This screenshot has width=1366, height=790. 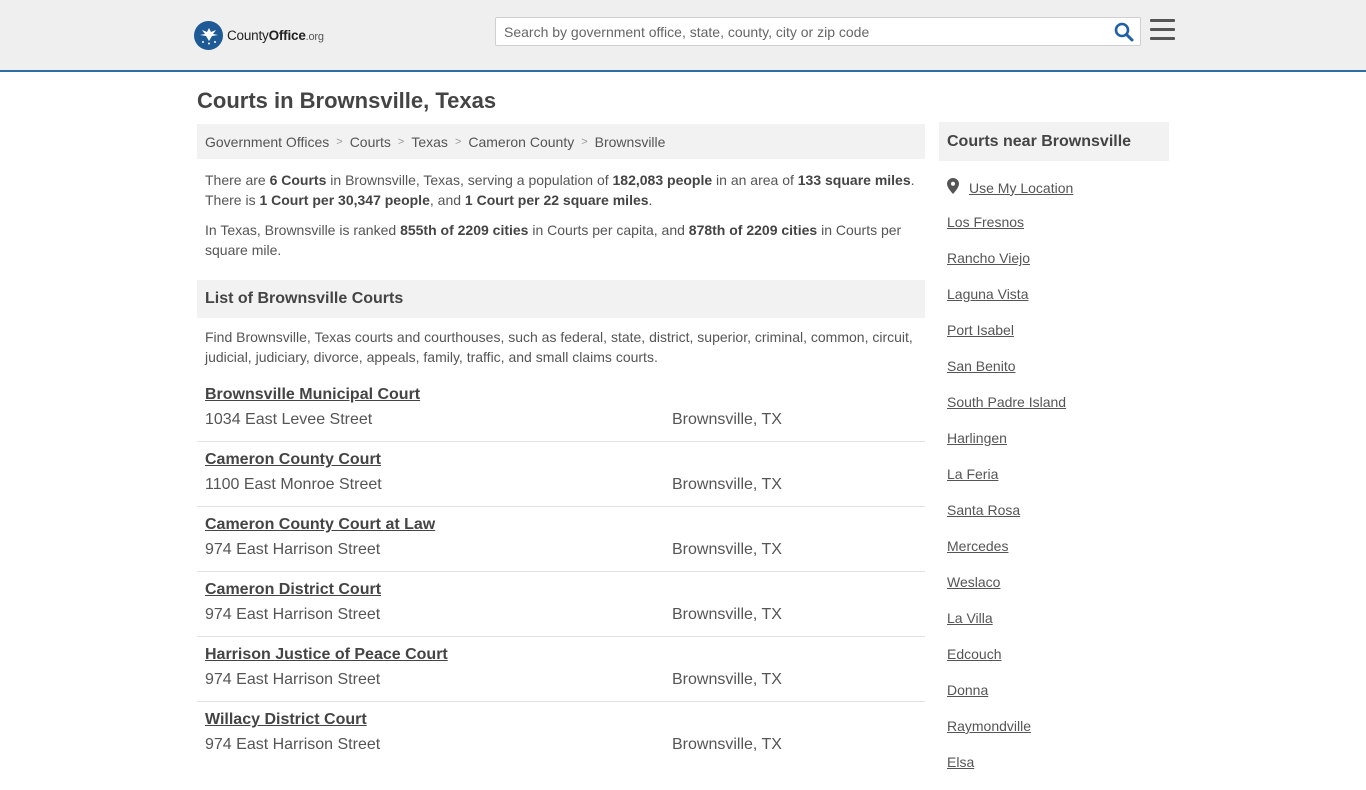 What do you see at coordinates (561, 299) in the screenshot?
I see `court-list-heading: List of Brownsville Courts` at bounding box center [561, 299].